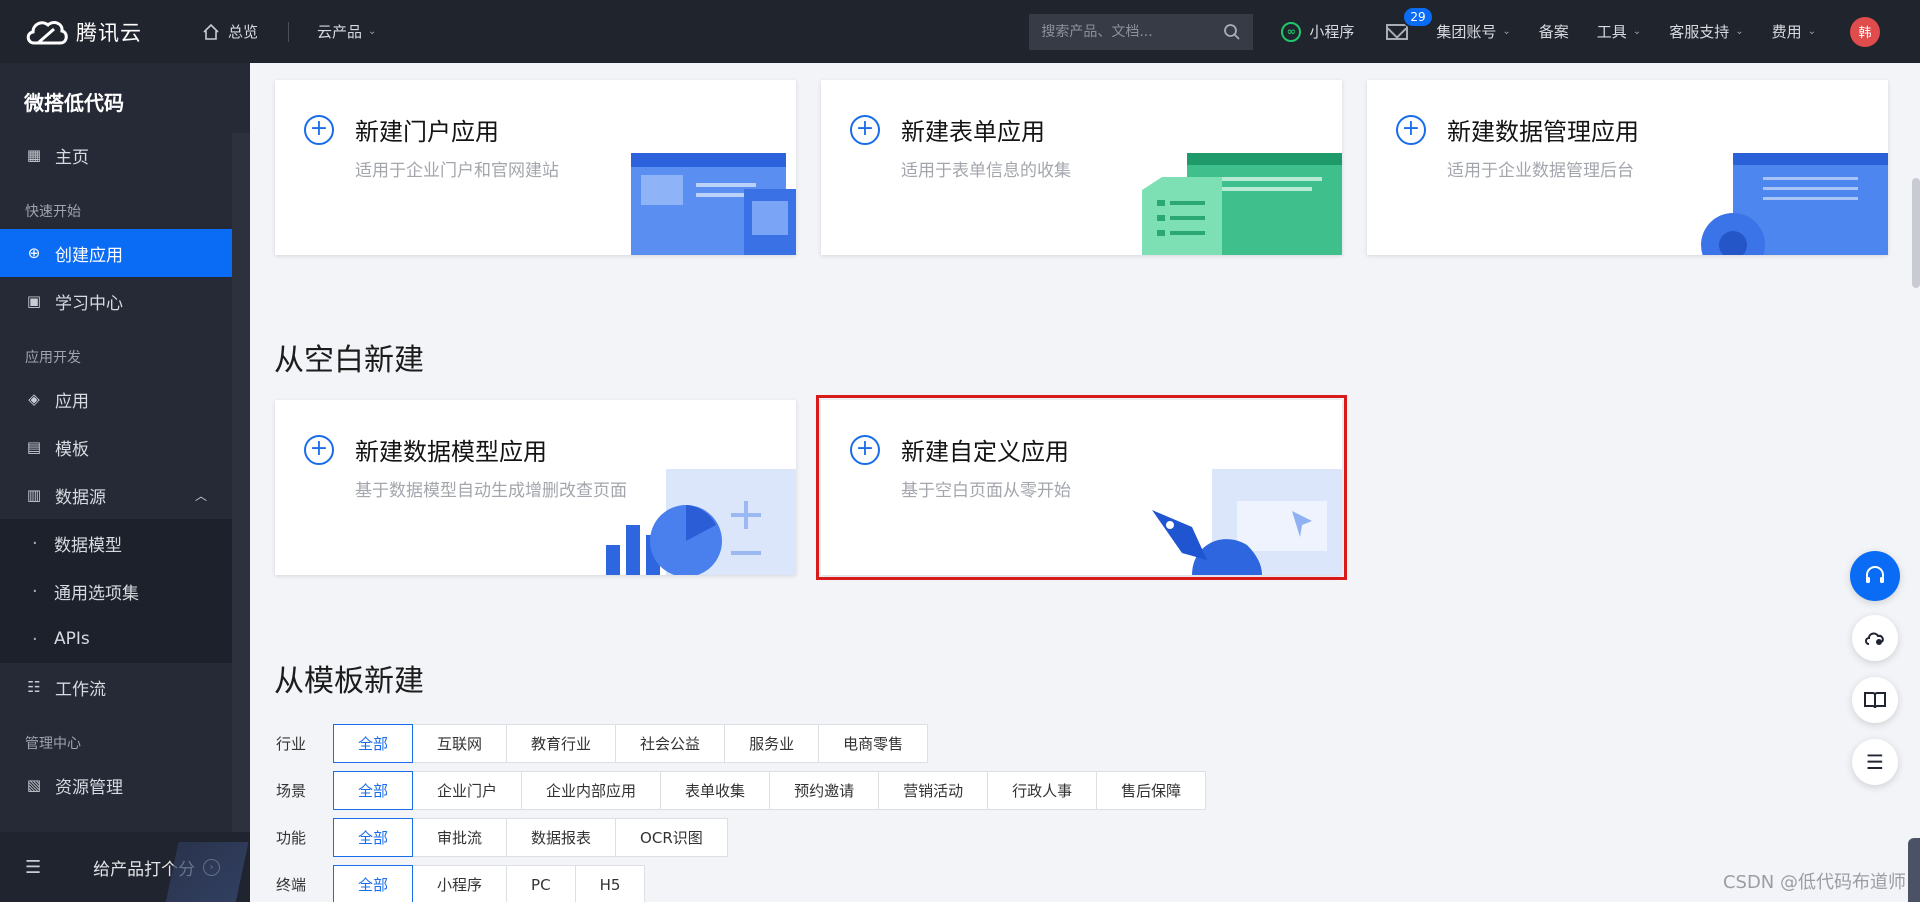  I want to click on filter-tag: 电商零售, so click(873, 743).